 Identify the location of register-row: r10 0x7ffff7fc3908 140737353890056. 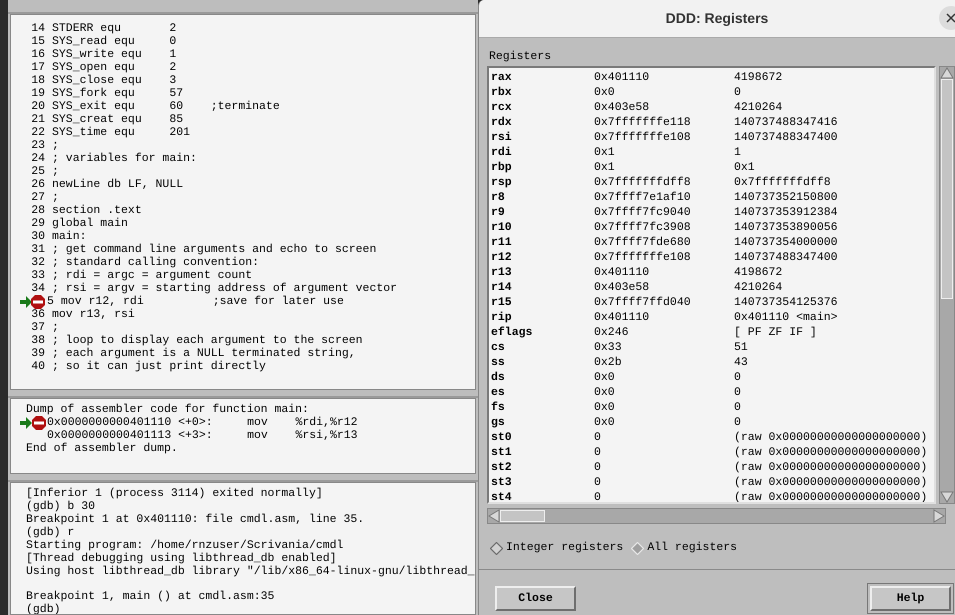
(711, 227).